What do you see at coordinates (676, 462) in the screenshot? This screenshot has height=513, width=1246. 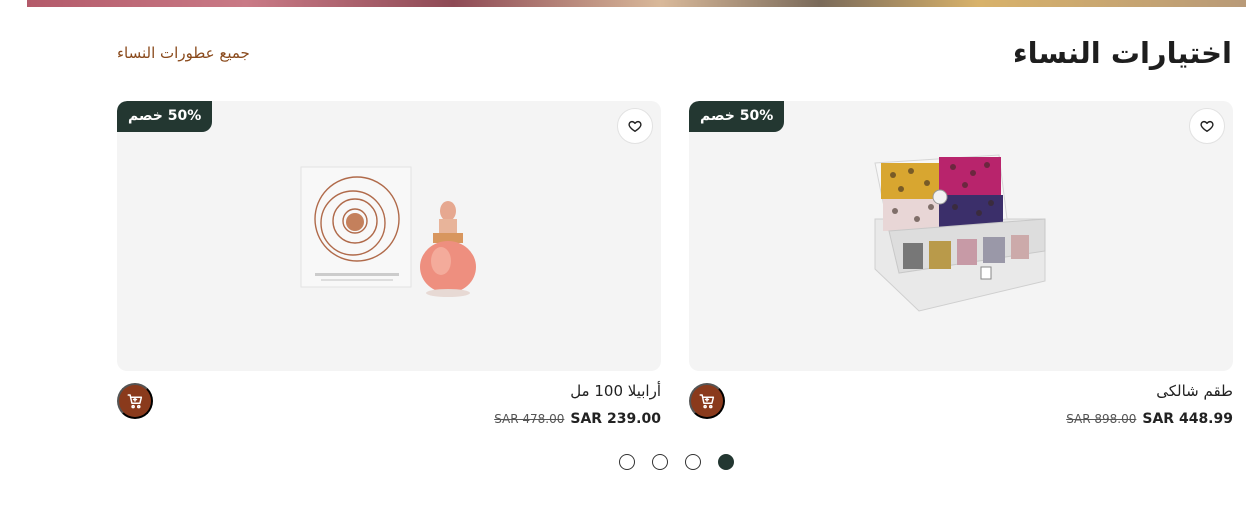 I see `carousel-pagination` at bounding box center [676, 462].